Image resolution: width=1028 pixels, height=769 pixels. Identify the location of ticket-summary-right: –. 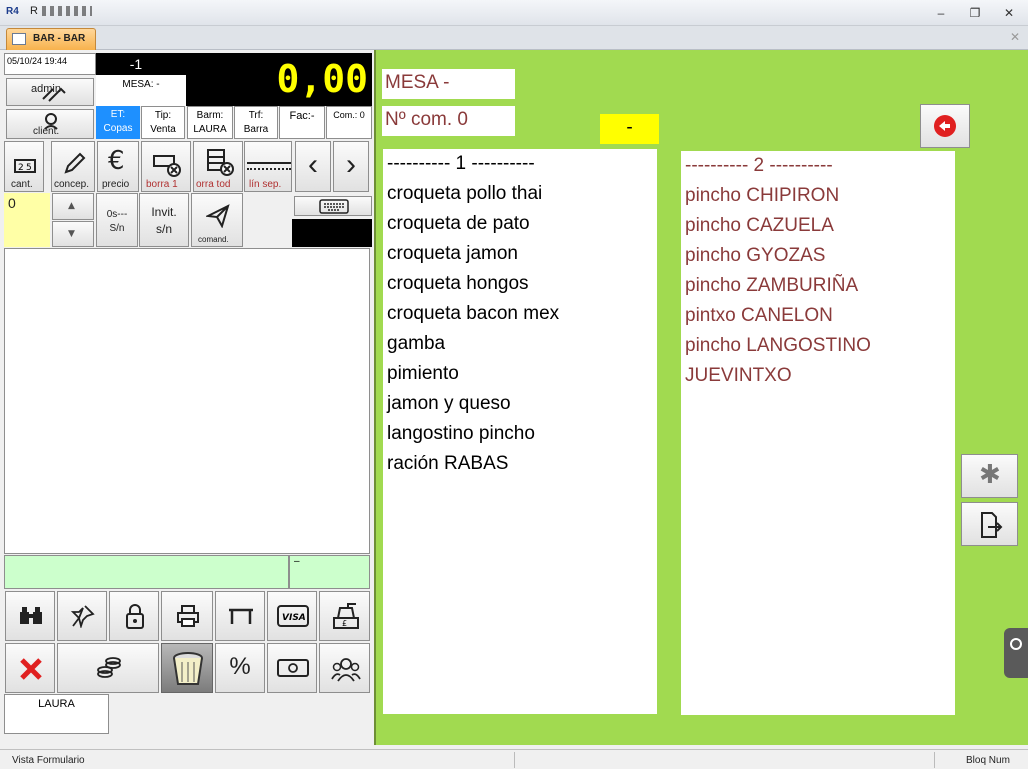
(329, 572).